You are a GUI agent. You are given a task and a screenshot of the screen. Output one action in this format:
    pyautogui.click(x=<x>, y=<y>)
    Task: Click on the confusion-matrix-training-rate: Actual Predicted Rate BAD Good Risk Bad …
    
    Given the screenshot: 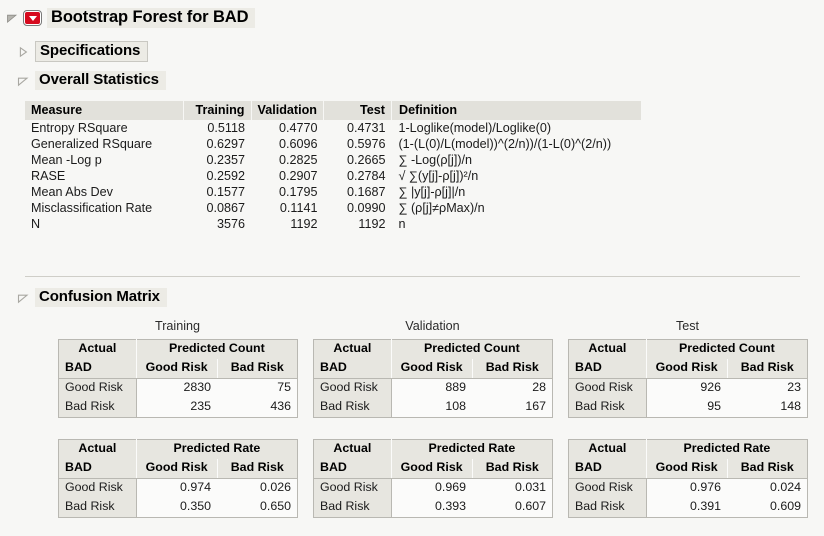 What is the action you would take?
    pyautogui.click(x=178, y=478)
    